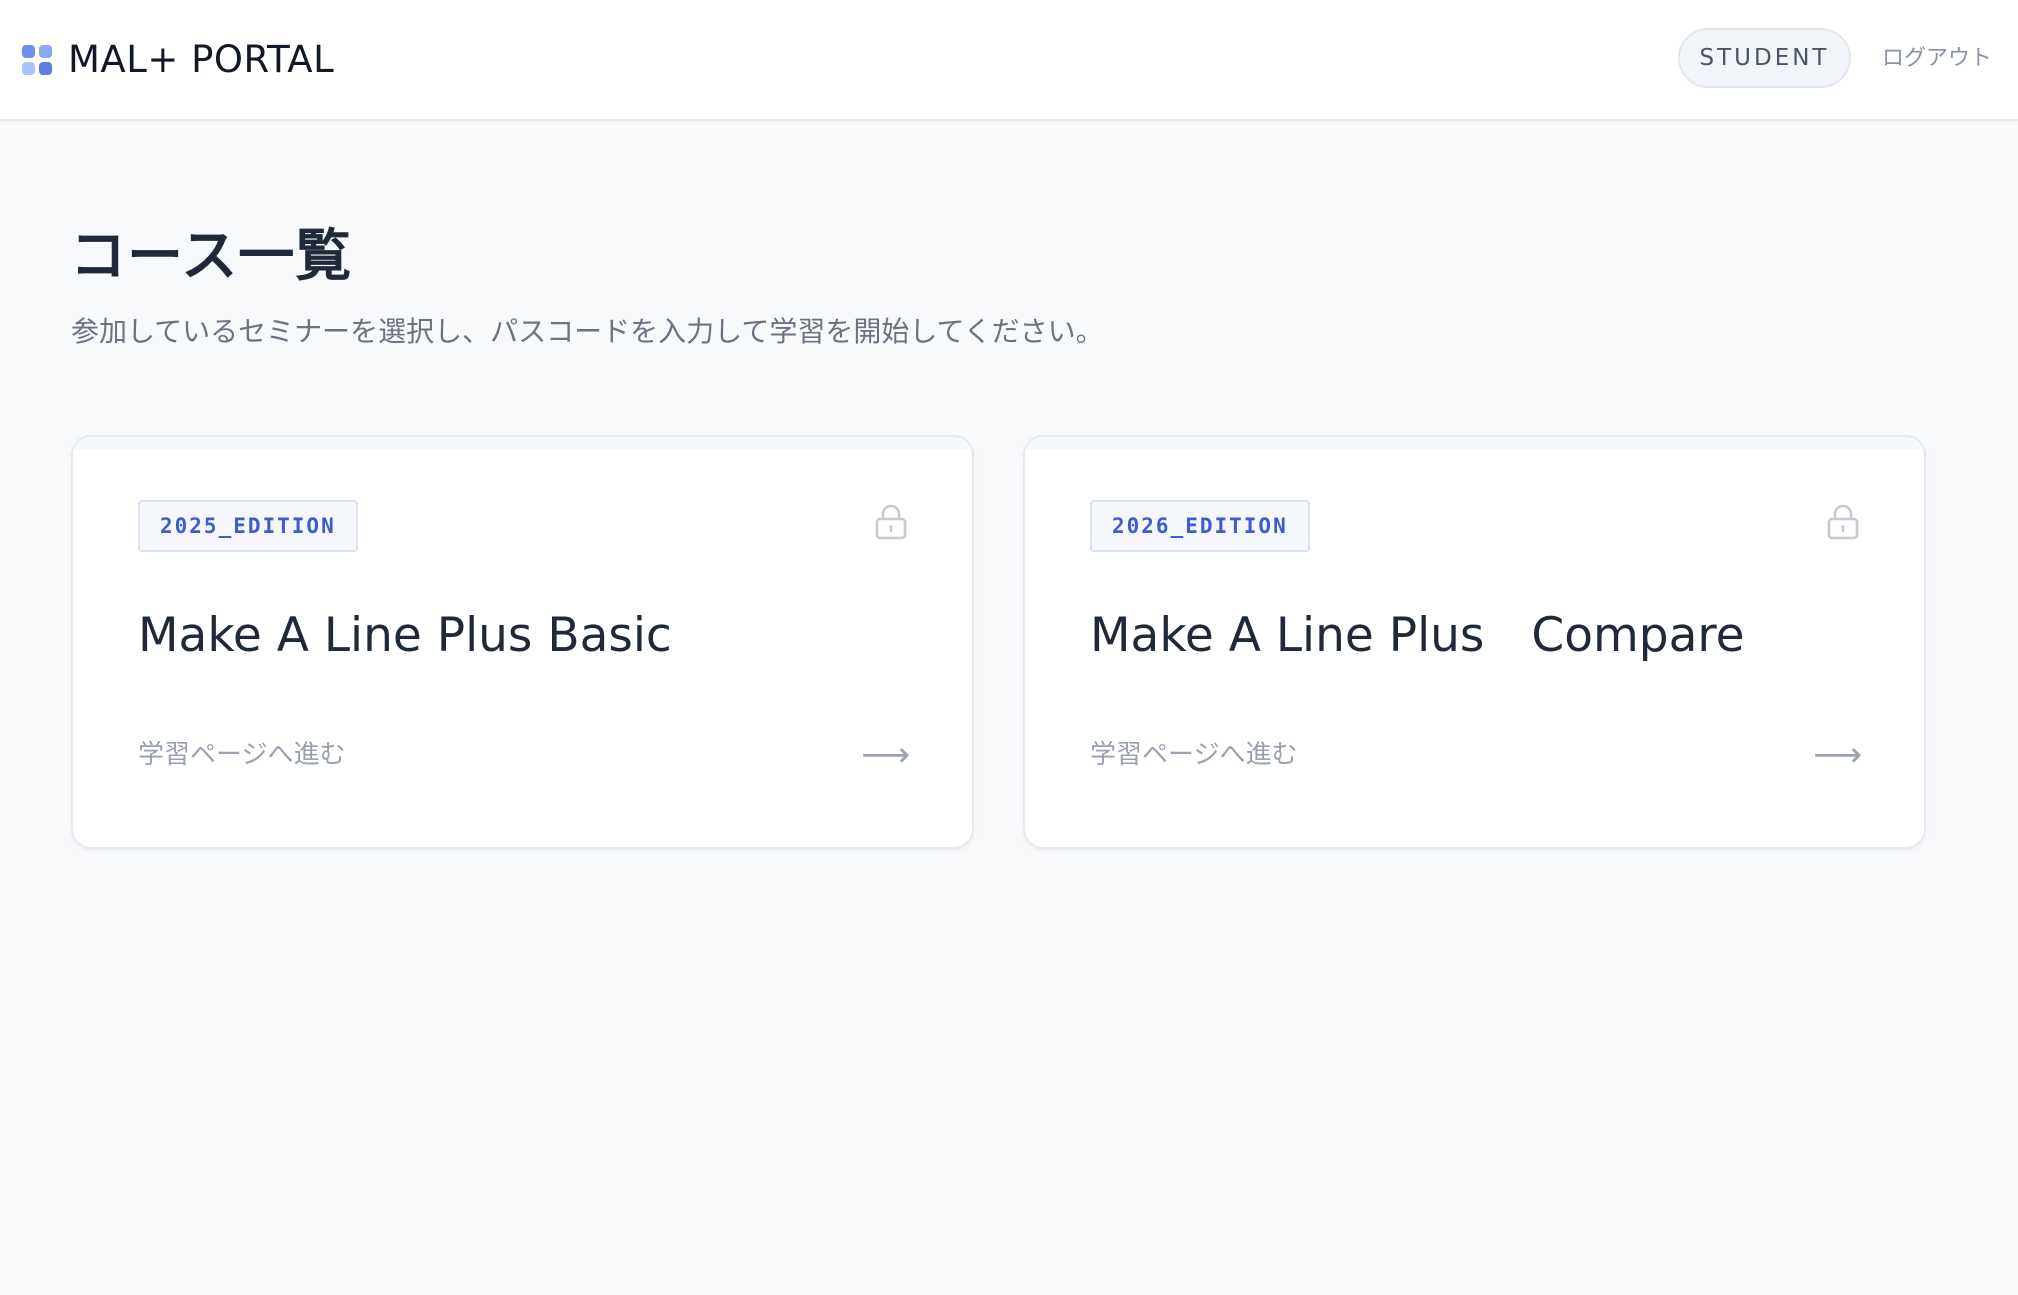 The height and width of the screenshot is (1295, 2018). Describe the element at coordinates (37, 60) in the screenshot. I see `grid-logo-icon` at that location.